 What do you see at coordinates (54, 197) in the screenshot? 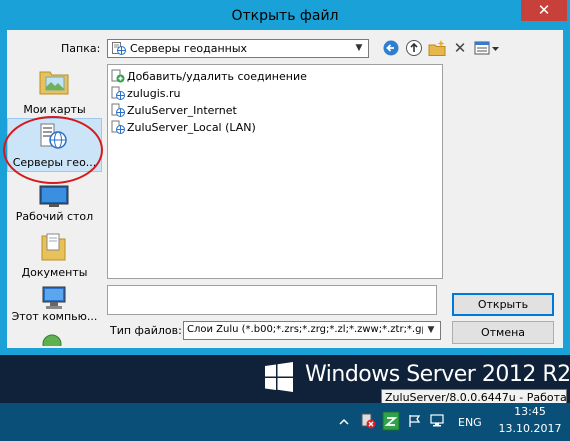
I see `desktop-icon` at bounding box center [54, 197].